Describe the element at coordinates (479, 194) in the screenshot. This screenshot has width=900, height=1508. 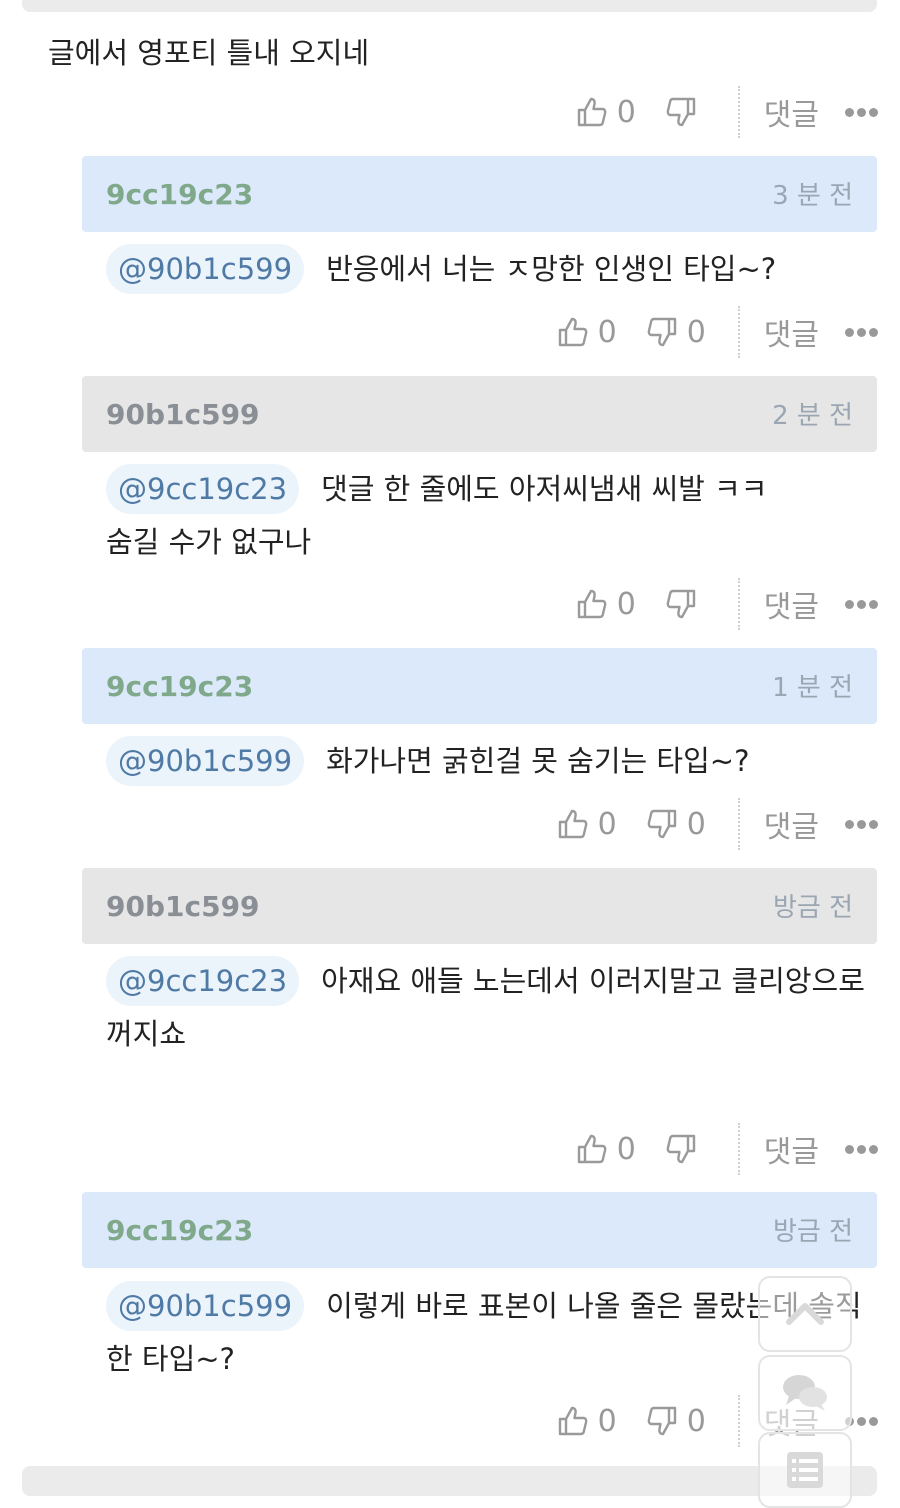
I see `reply-header: 9cc19c23 3 분 전` at that location.